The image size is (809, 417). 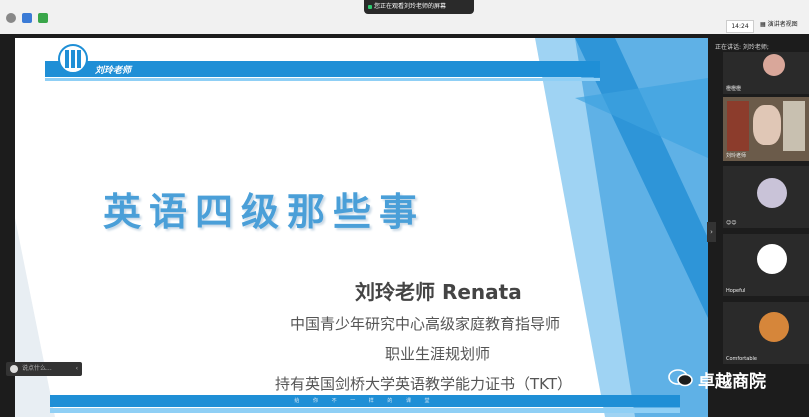 What do you see at coordinates (732, 382) in the screenshot?
I see `watermark: 卓越商院` at bounding box center [732, 382].